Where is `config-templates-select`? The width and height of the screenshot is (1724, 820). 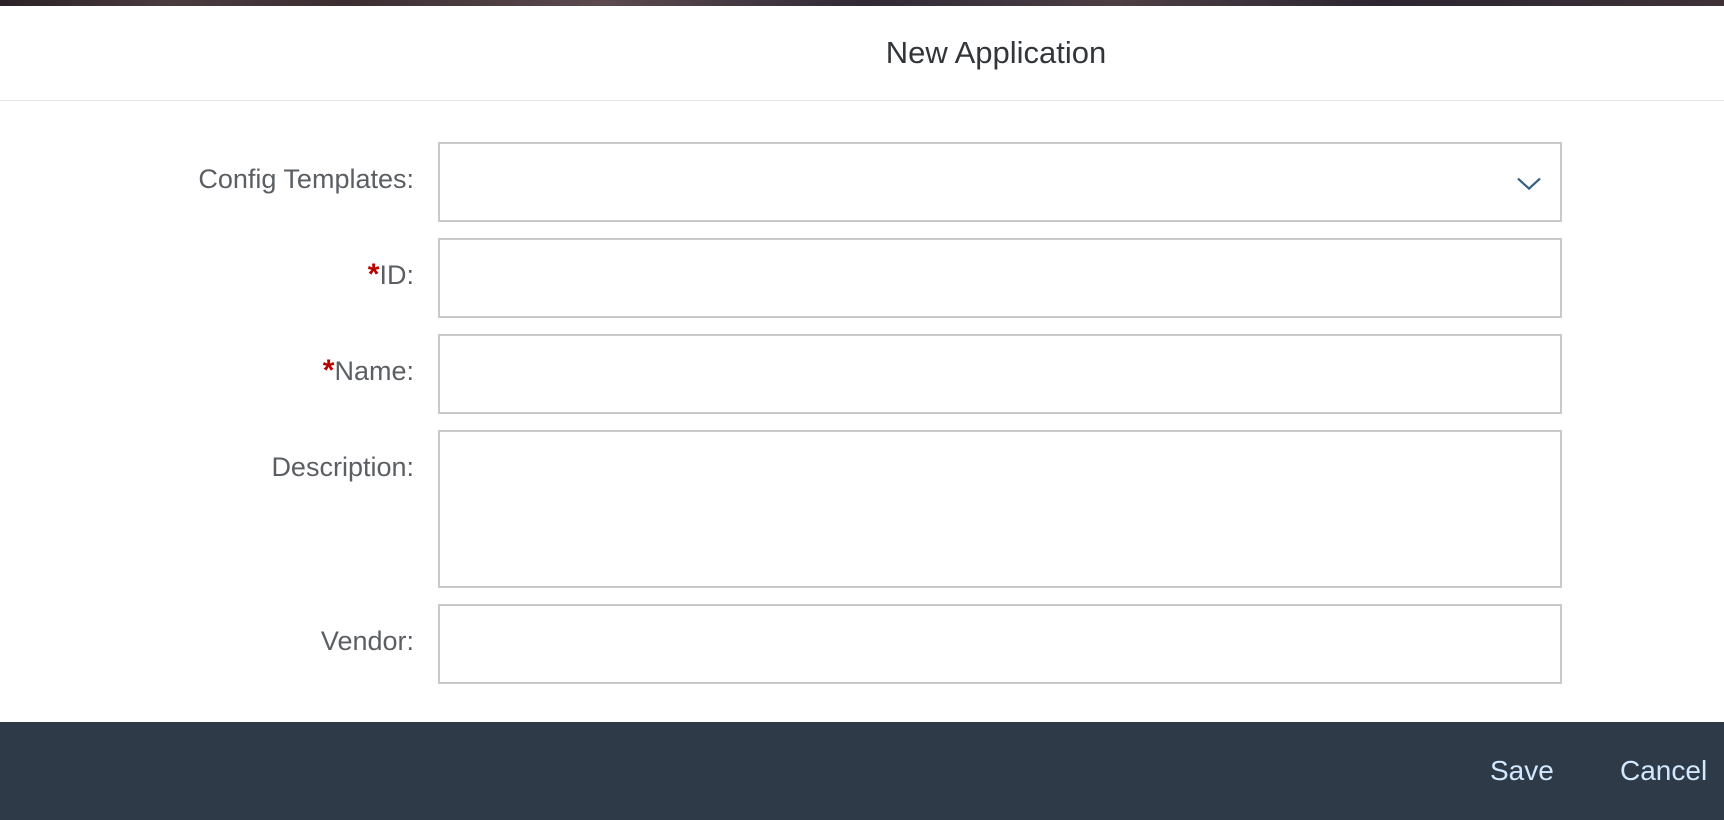 config-templates-select is located at coordinates (1000, 182).